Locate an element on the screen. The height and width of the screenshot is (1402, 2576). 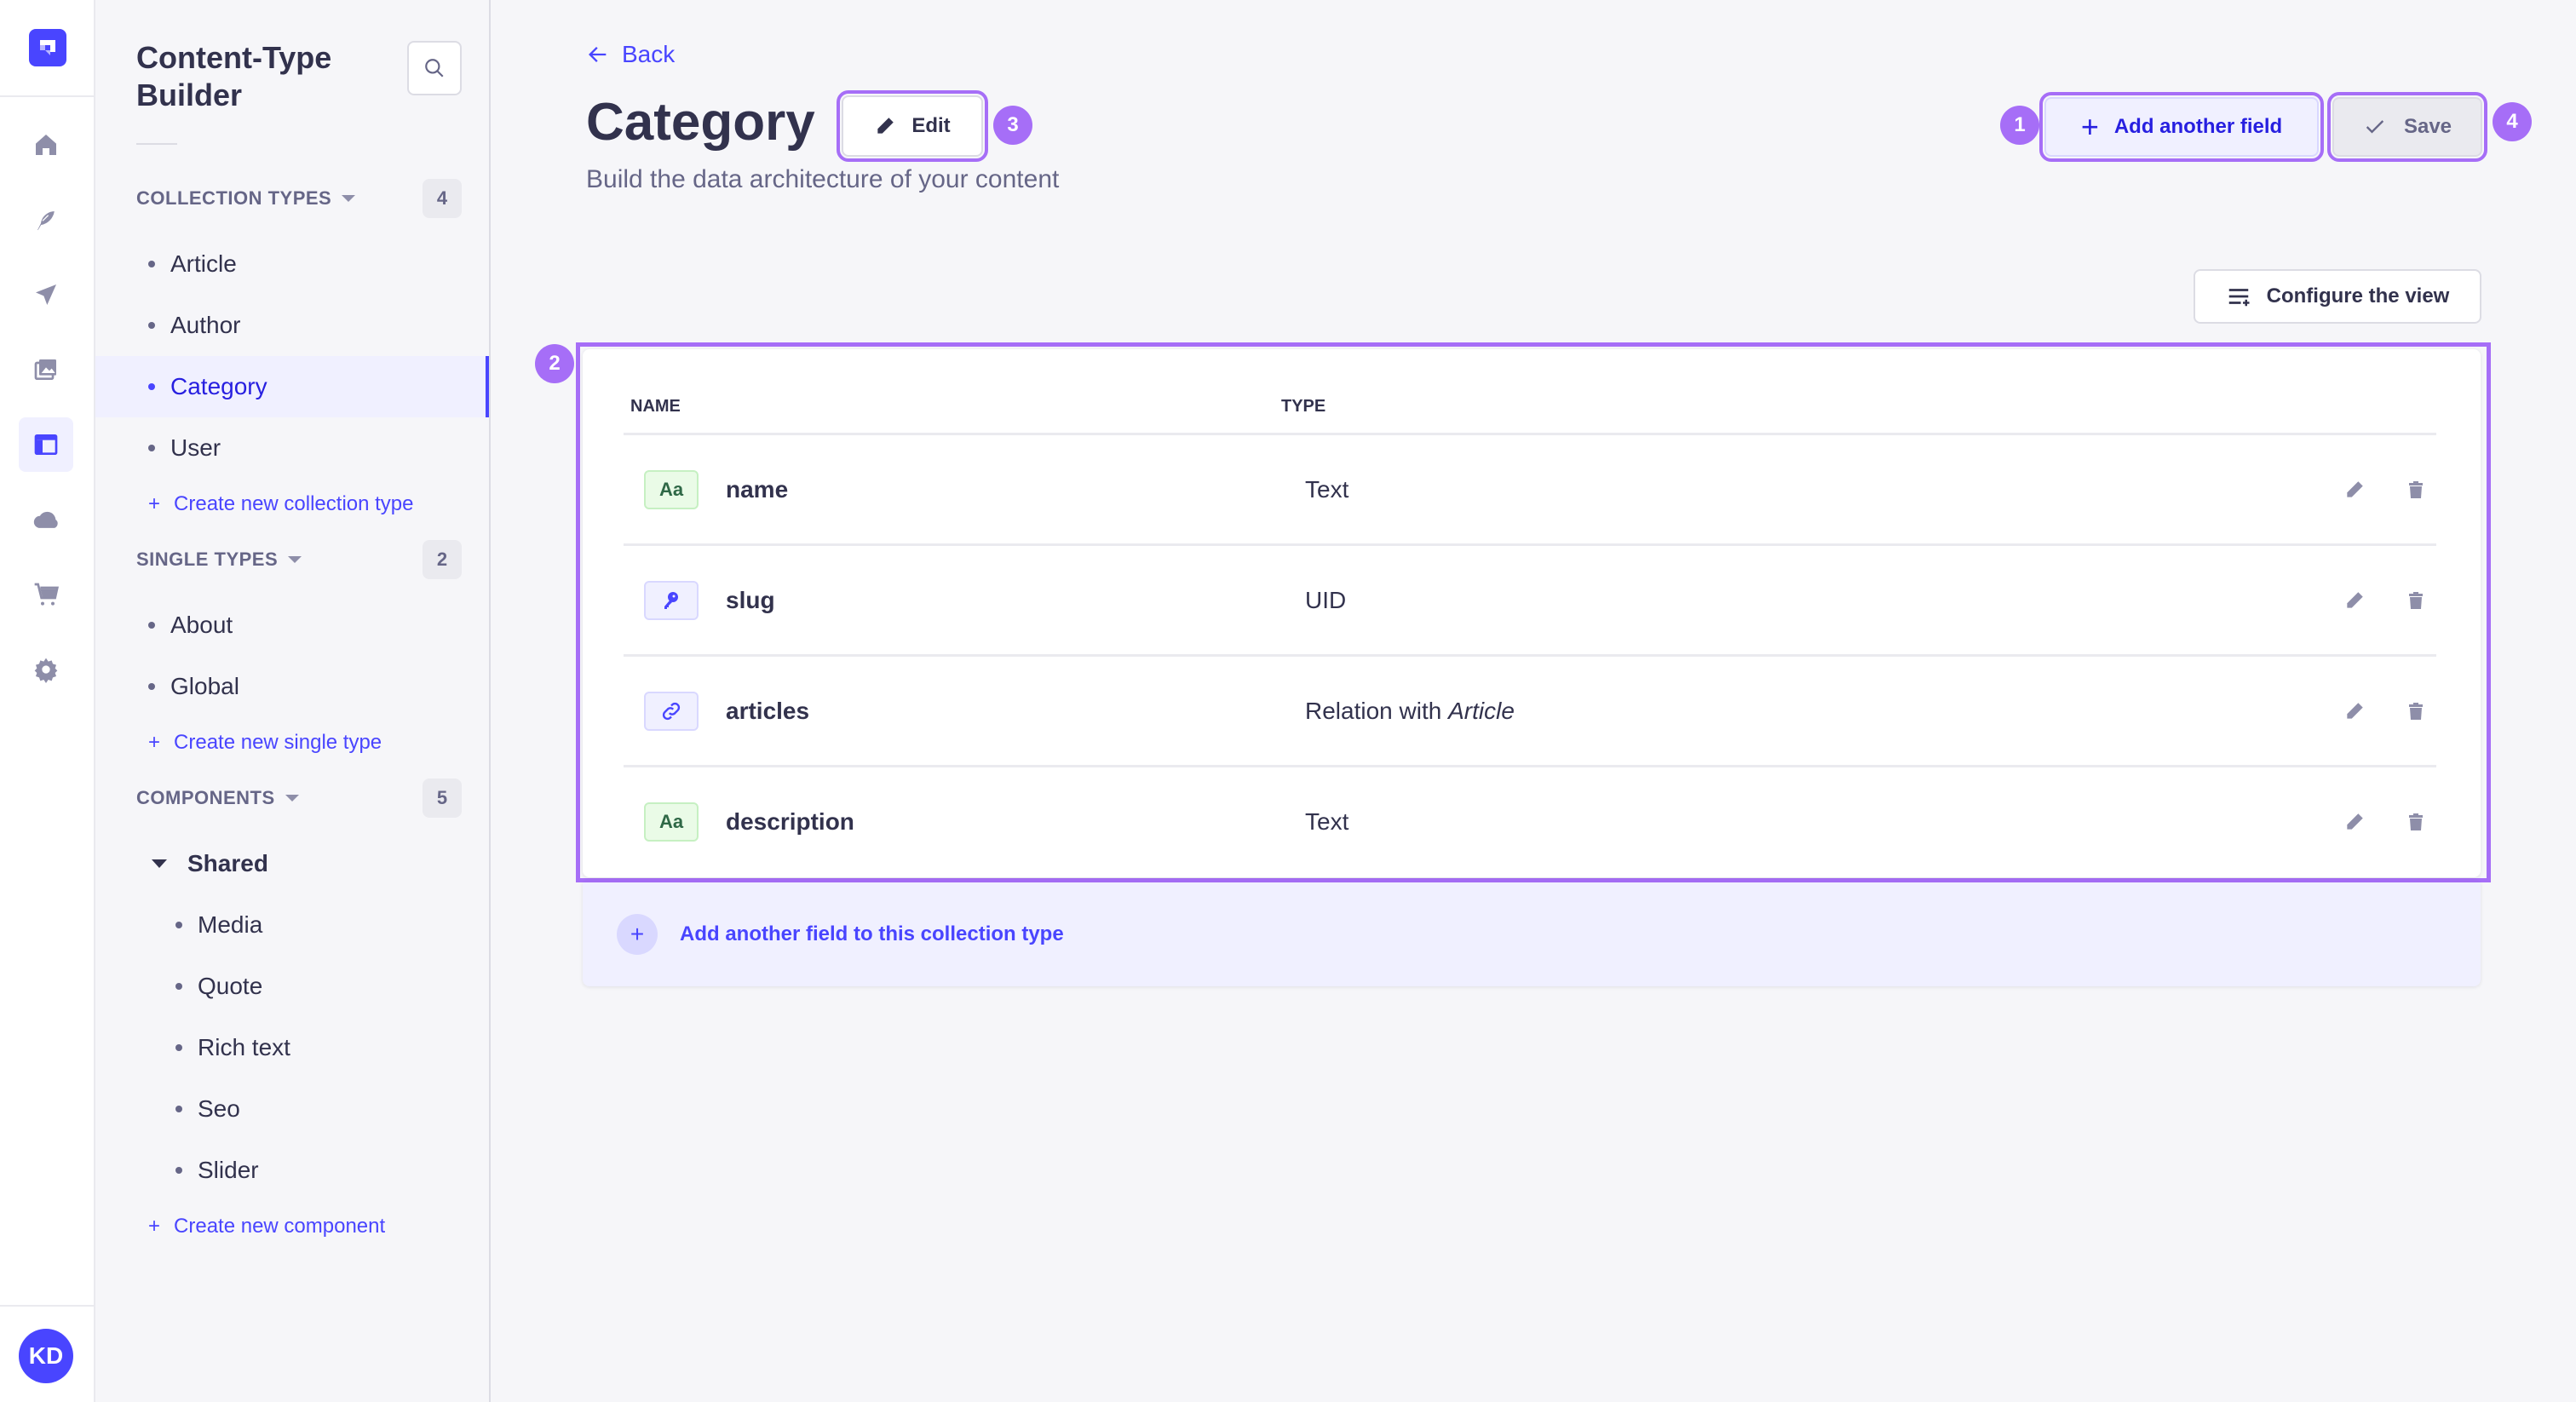
cart-icon is located at coordinates (46, 594).